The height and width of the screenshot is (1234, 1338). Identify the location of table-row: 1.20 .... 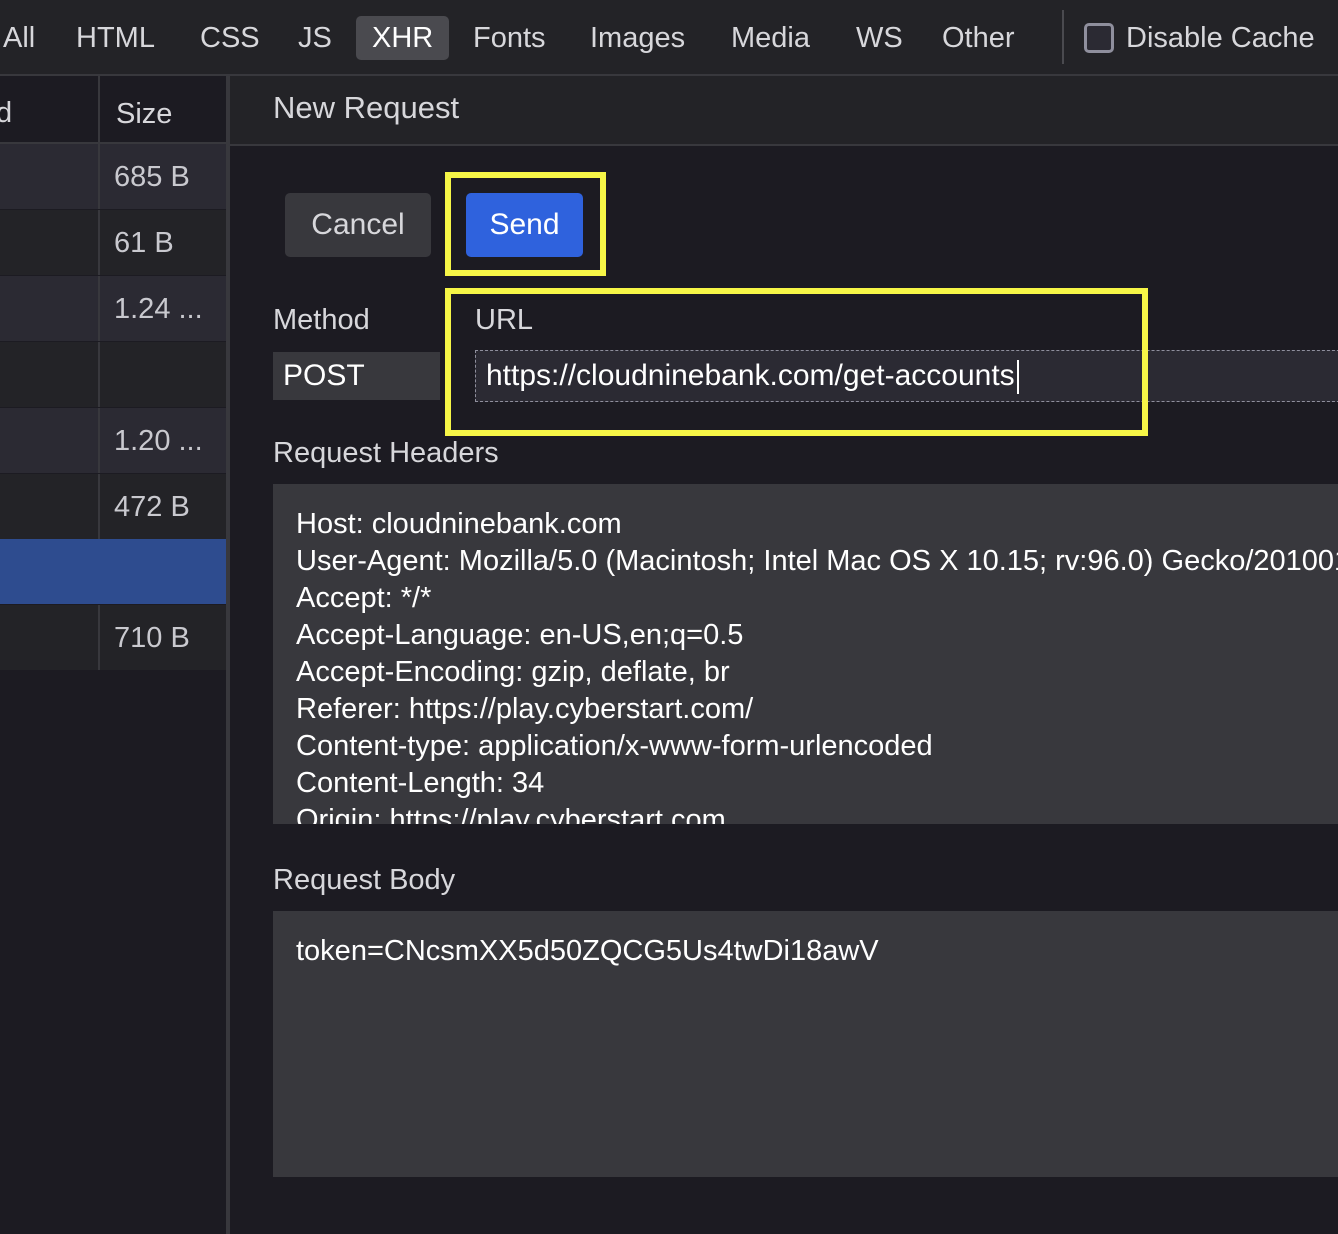
(113, 441).